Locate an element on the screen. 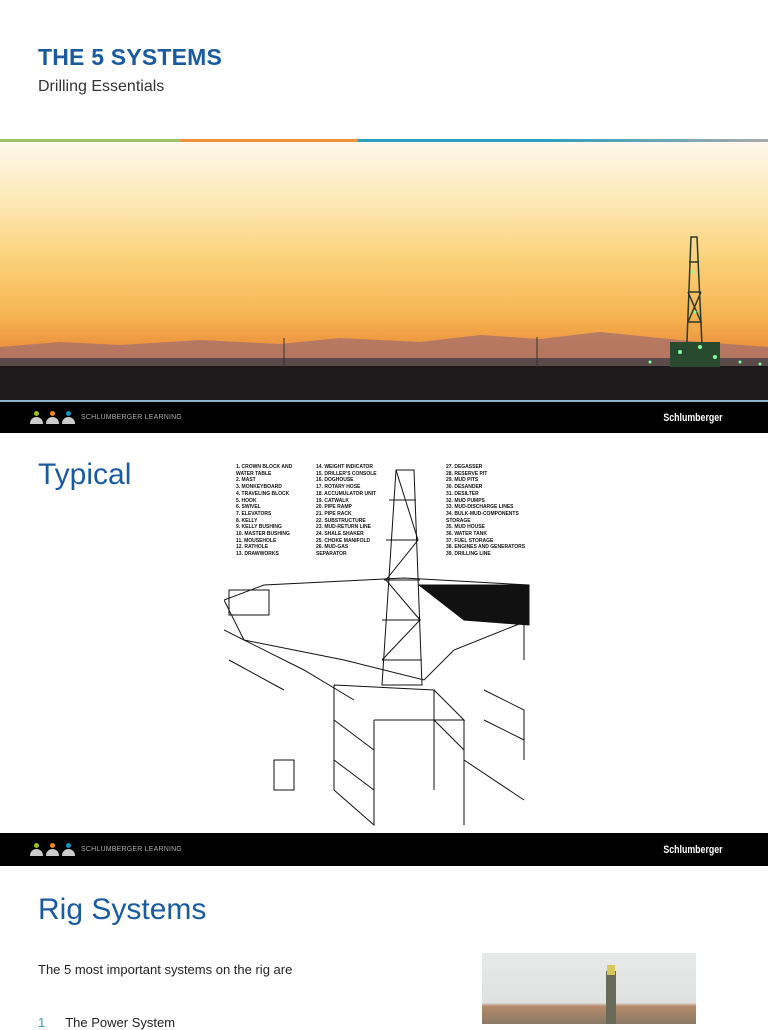  list-item: 1 The Power System is located at coordinates (106, 1022).